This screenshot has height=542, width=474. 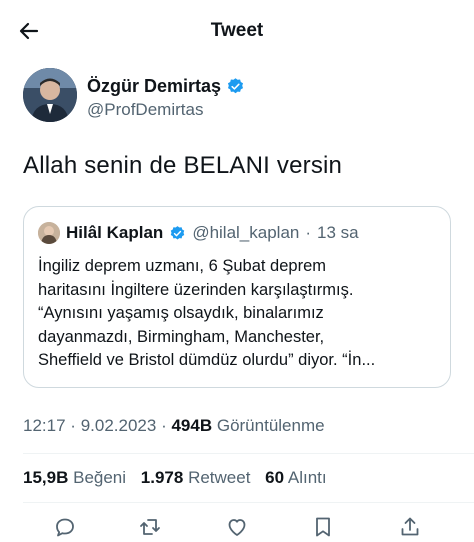 What do you see at coordinates (183, 165) in the screenshot?
I see `tweet-text: Allah senin de BELANI versin` at bounding box center [183, 165].